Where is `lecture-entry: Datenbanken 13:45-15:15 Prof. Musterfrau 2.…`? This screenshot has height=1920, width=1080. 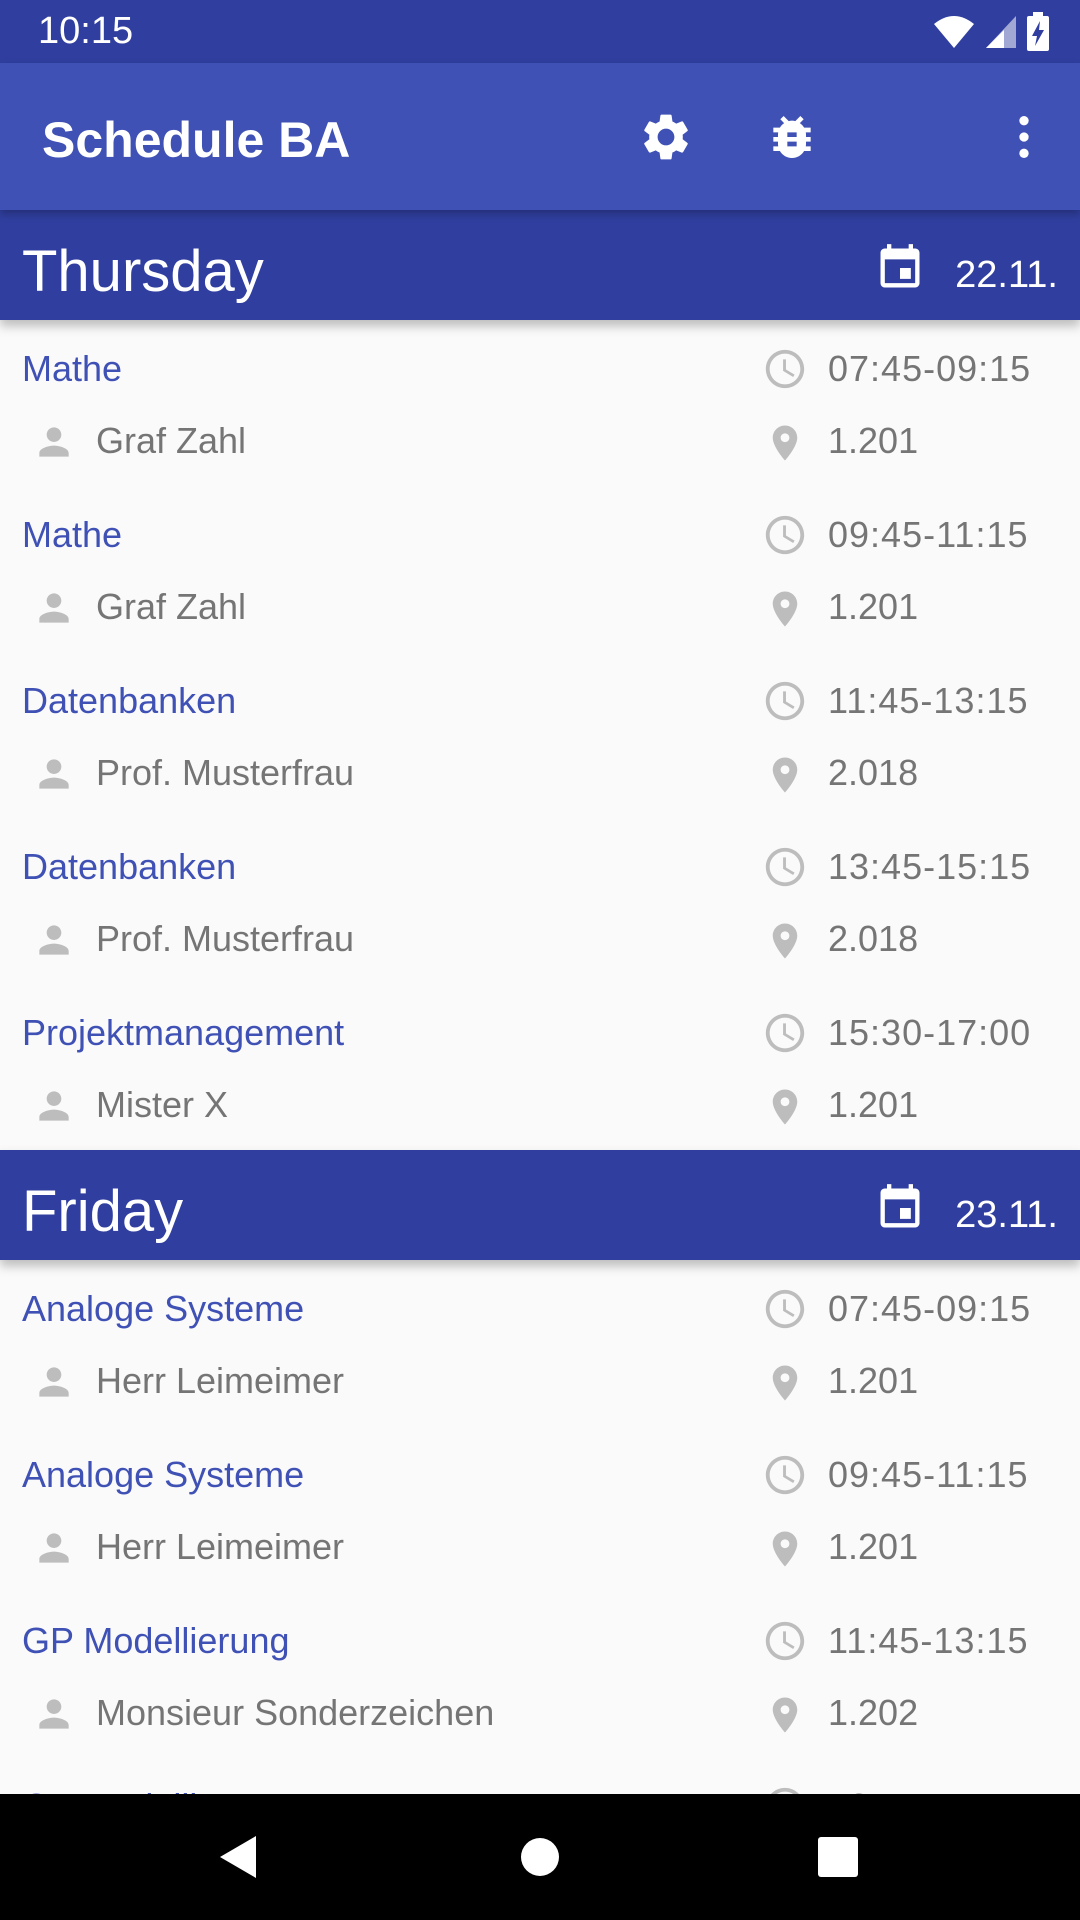 lecture-entry: Datenbanken 13:45-15:15 Prof. Musterfrau 2.… is located at coordinates (540, 901).